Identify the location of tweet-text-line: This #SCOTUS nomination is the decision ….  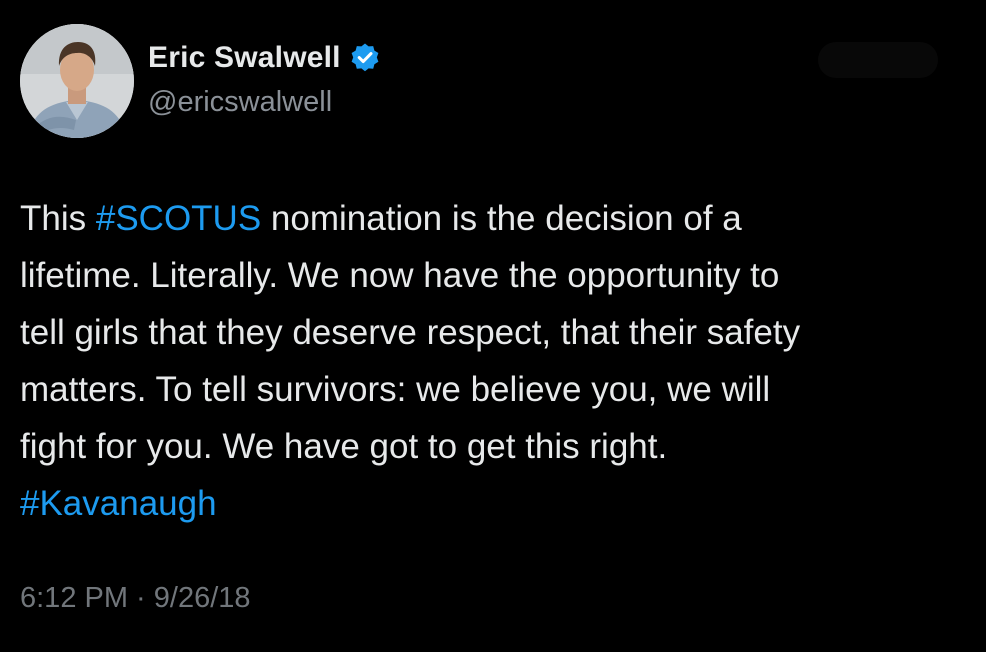
(490, 218).